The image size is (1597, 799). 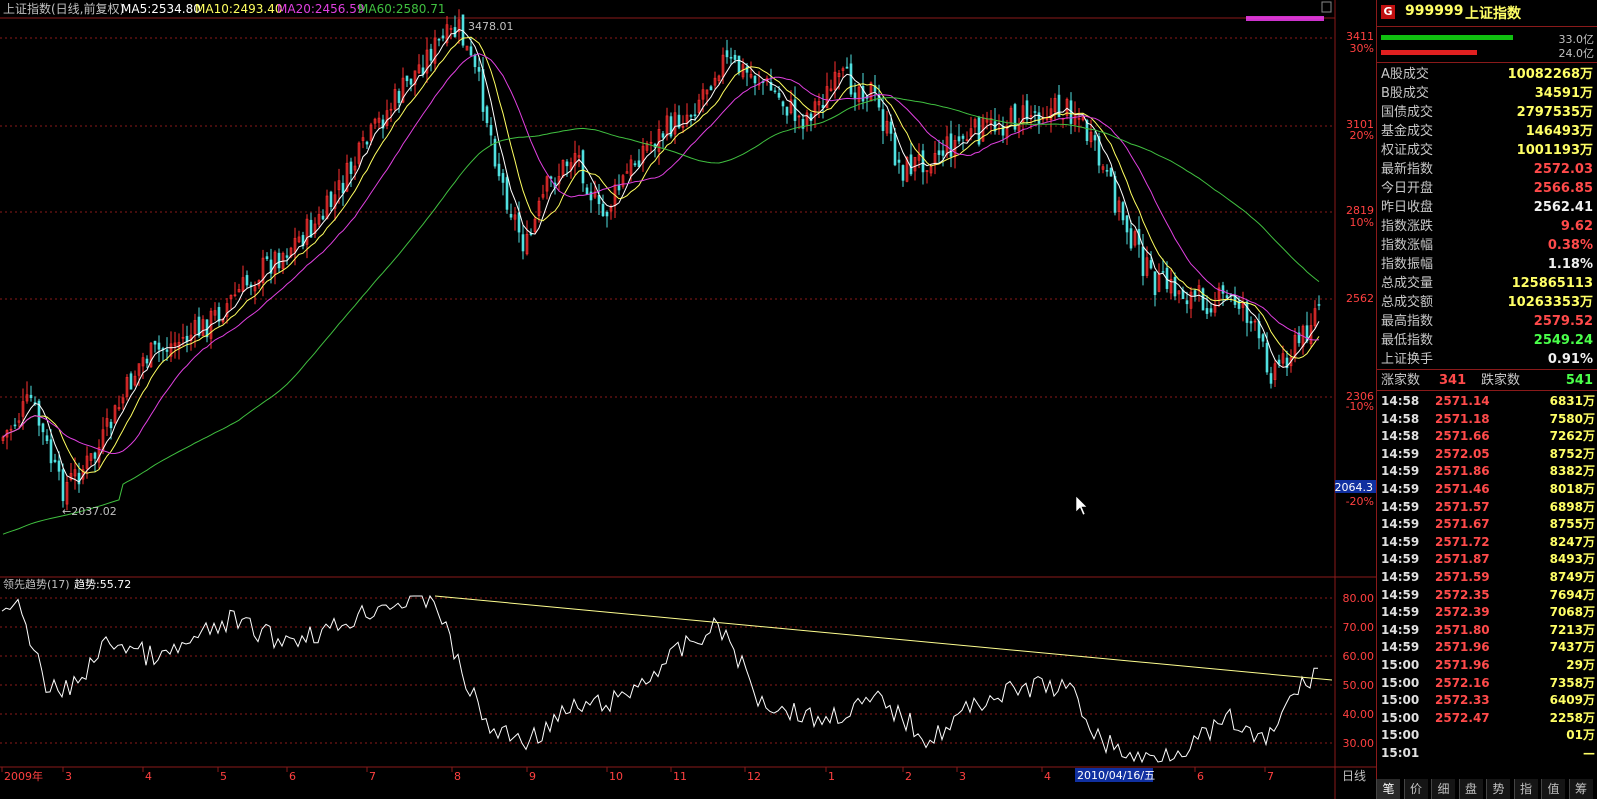 I want to click on tick-row: 14:59 2571.59 8749万, so click(x=1487, y=577).